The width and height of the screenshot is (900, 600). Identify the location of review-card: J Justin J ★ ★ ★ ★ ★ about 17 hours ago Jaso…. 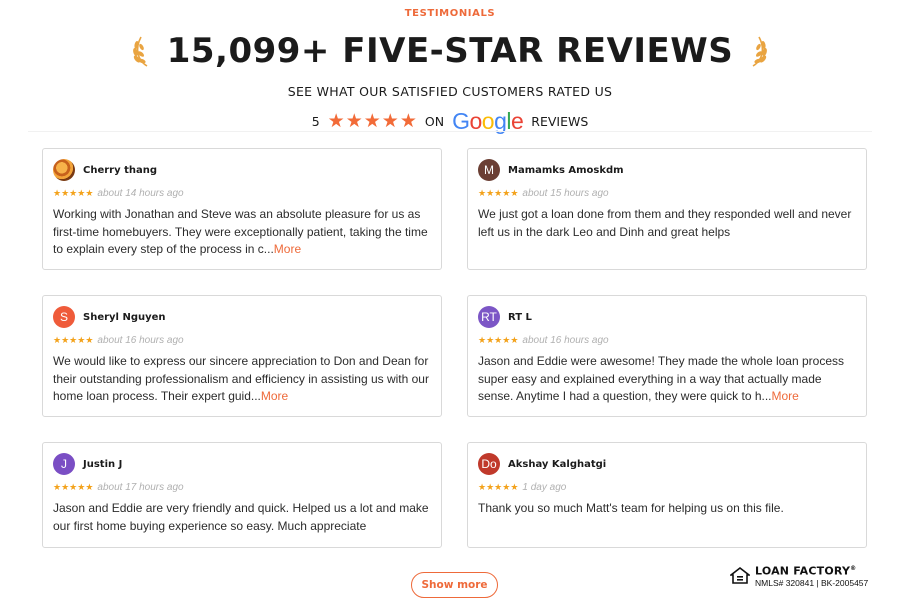
(242, 495).